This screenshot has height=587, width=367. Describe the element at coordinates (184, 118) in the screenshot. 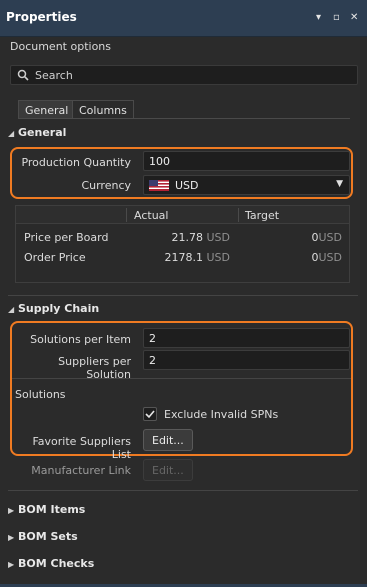

I see `tab-underline` at that location.